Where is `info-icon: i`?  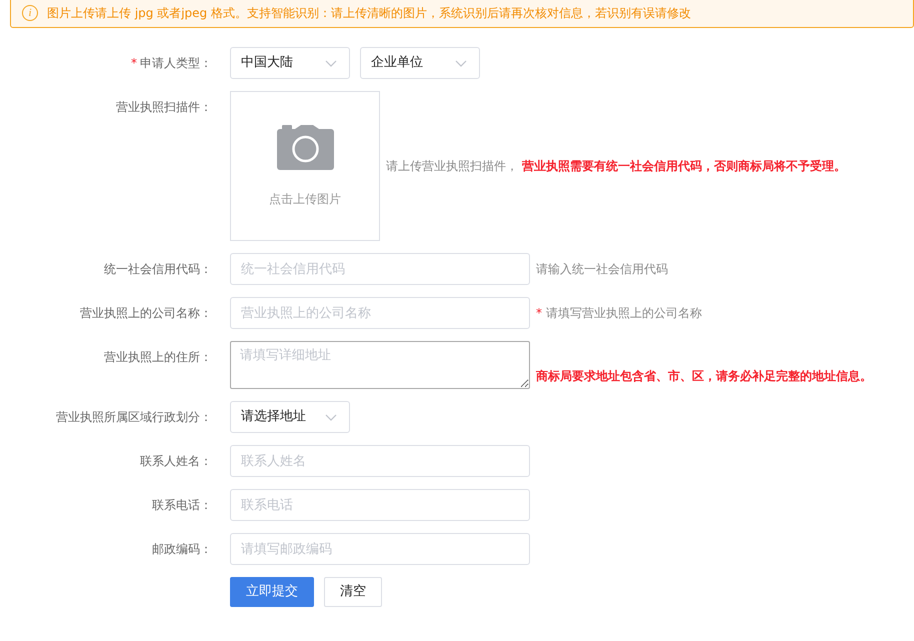
info-icon: i is located at coordinates (30, 13).